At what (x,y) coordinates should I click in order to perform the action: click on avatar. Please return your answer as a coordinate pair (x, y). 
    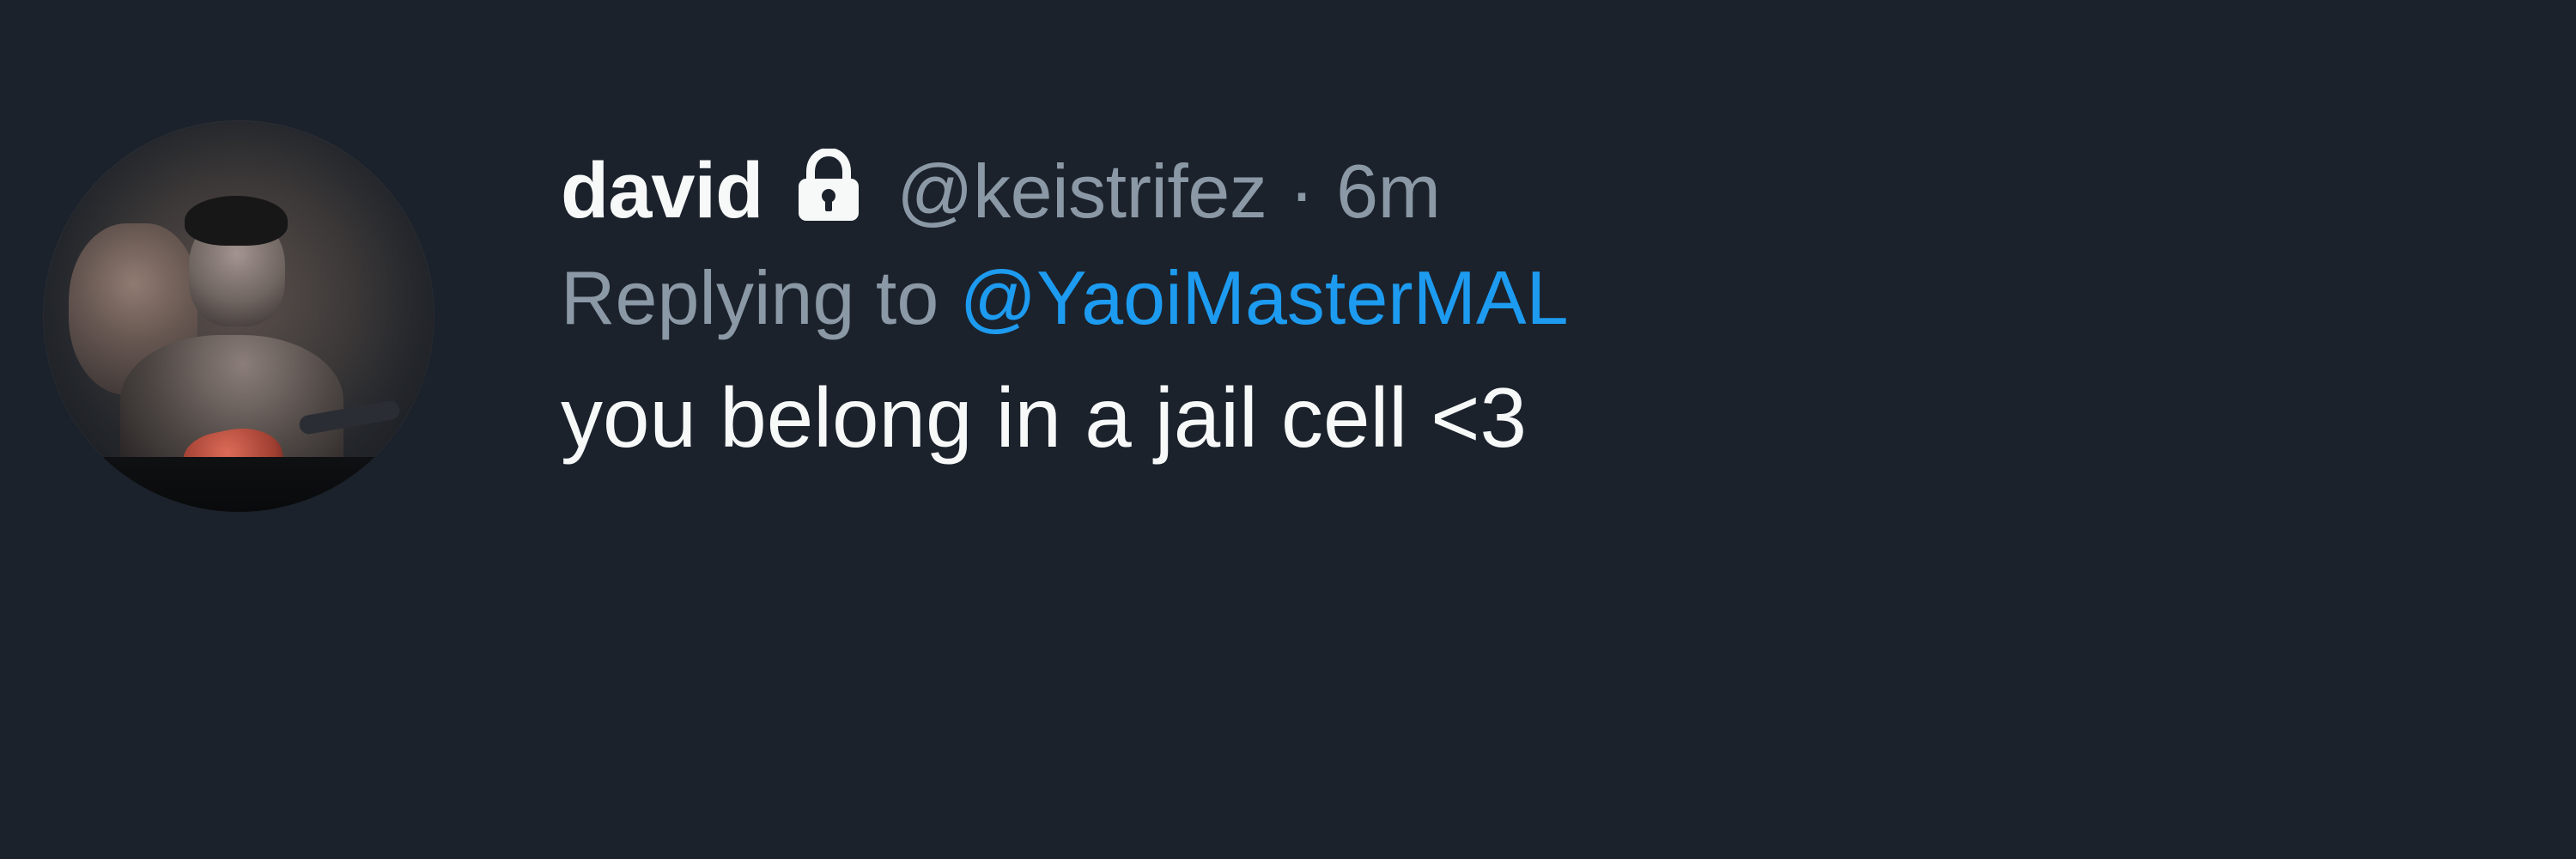
    Looking at the image, I should click on (239, 316).